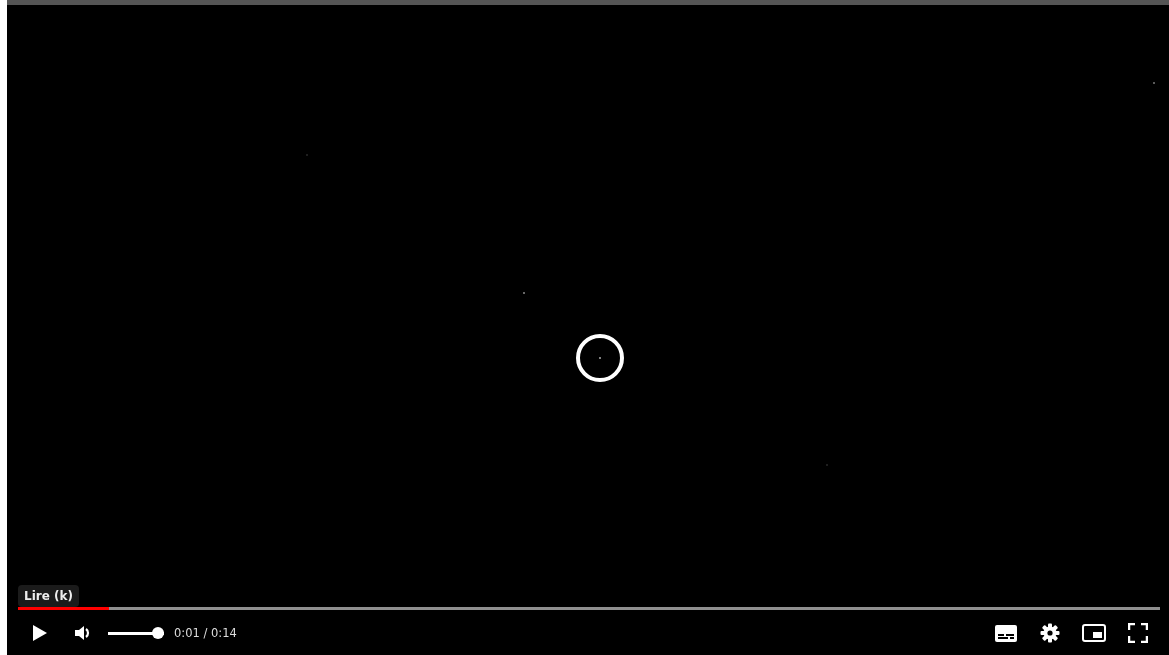  I want to click on tooltip: Lire (k), so click(48, 596).